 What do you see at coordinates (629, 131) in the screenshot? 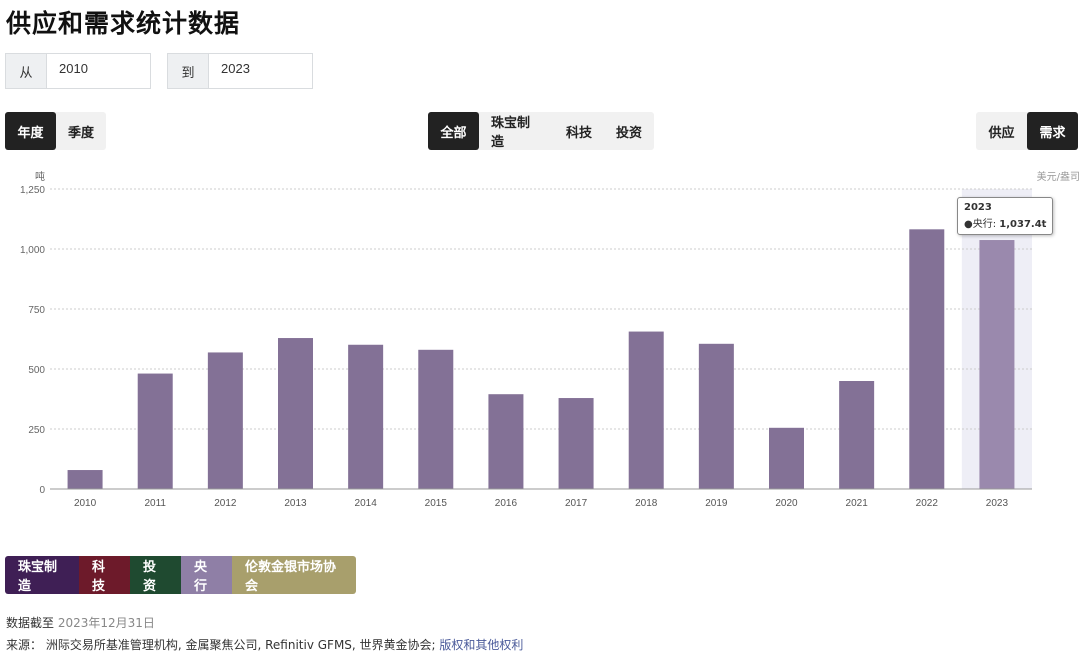
I see `investment-button: 投资` at bounding box center [629, 131].